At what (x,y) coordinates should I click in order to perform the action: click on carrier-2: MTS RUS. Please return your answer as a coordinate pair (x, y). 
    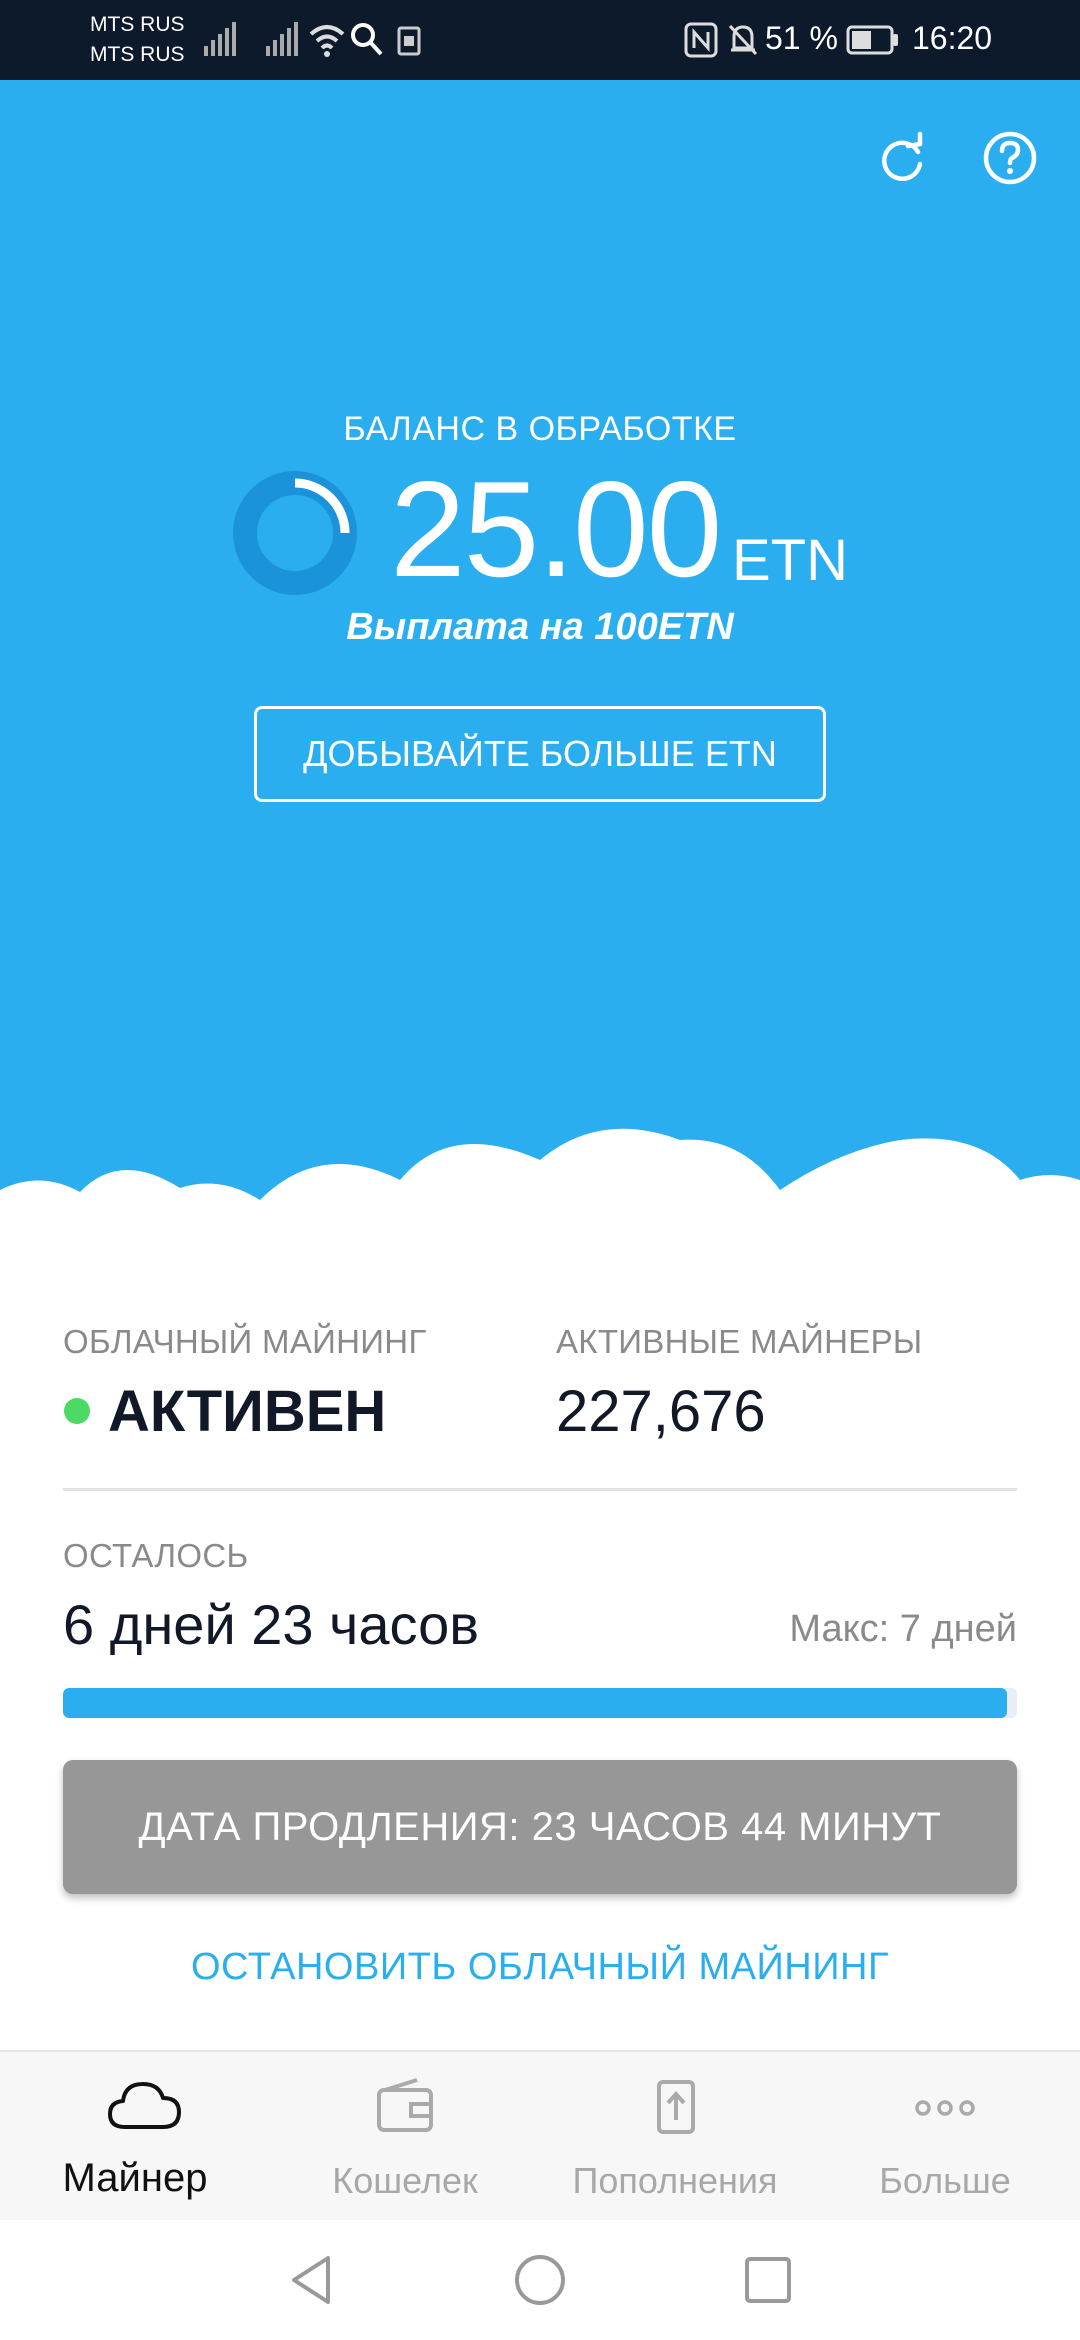
    Looking at the image, I should click on (137, 54).